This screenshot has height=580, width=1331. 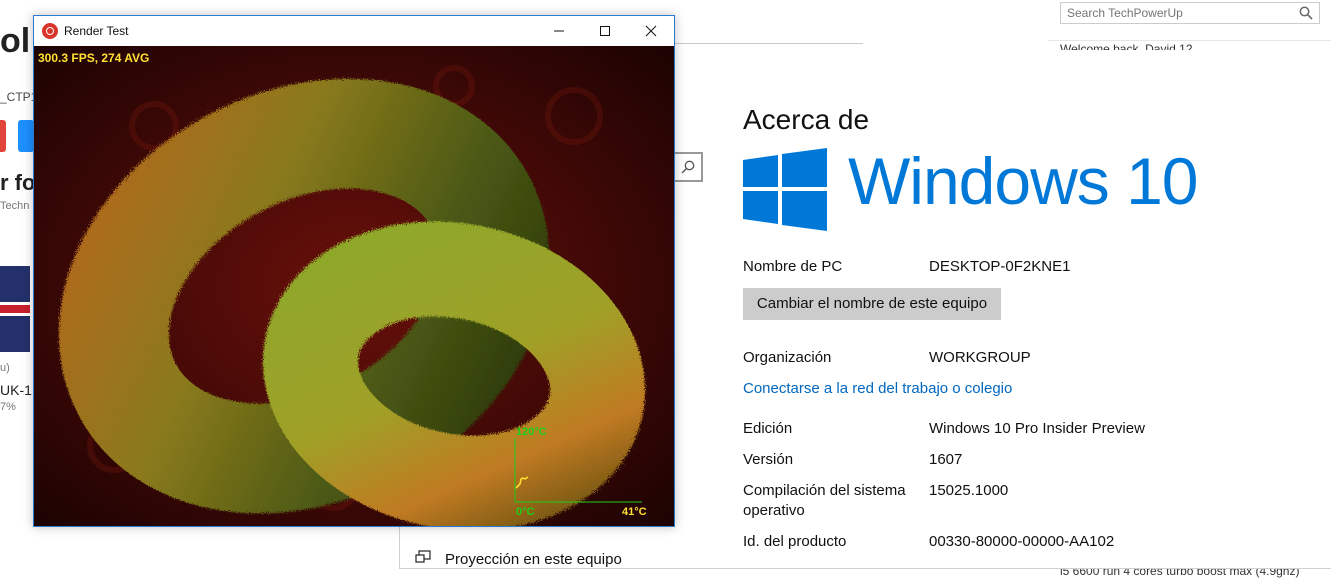 What do you see at coordinates (768, 428) in the screenshot?
I see `edition-label: Edición` at bounding box center [768, 428].